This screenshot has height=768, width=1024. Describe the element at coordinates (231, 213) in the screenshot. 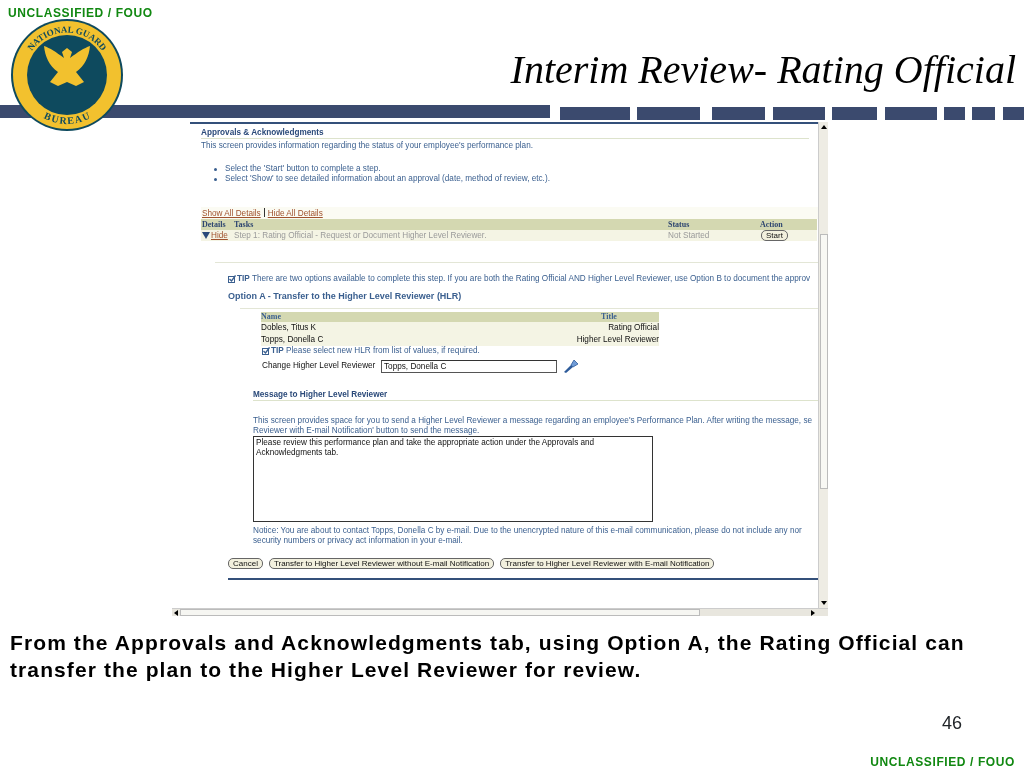

I see `details-link: Show All Details` at that location.